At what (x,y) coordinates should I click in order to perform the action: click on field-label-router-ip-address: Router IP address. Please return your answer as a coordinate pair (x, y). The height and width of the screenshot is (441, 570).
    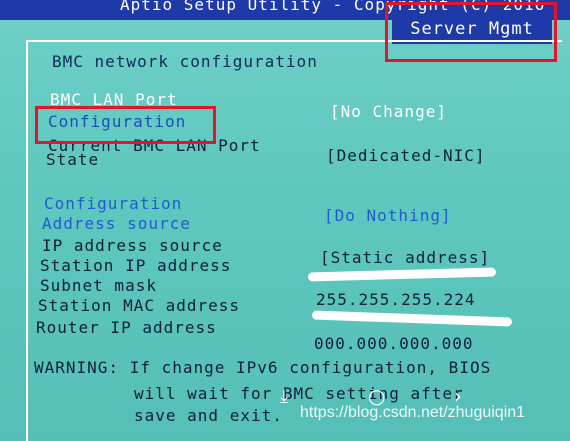
    Looking at the image, I should click on (126, 327).